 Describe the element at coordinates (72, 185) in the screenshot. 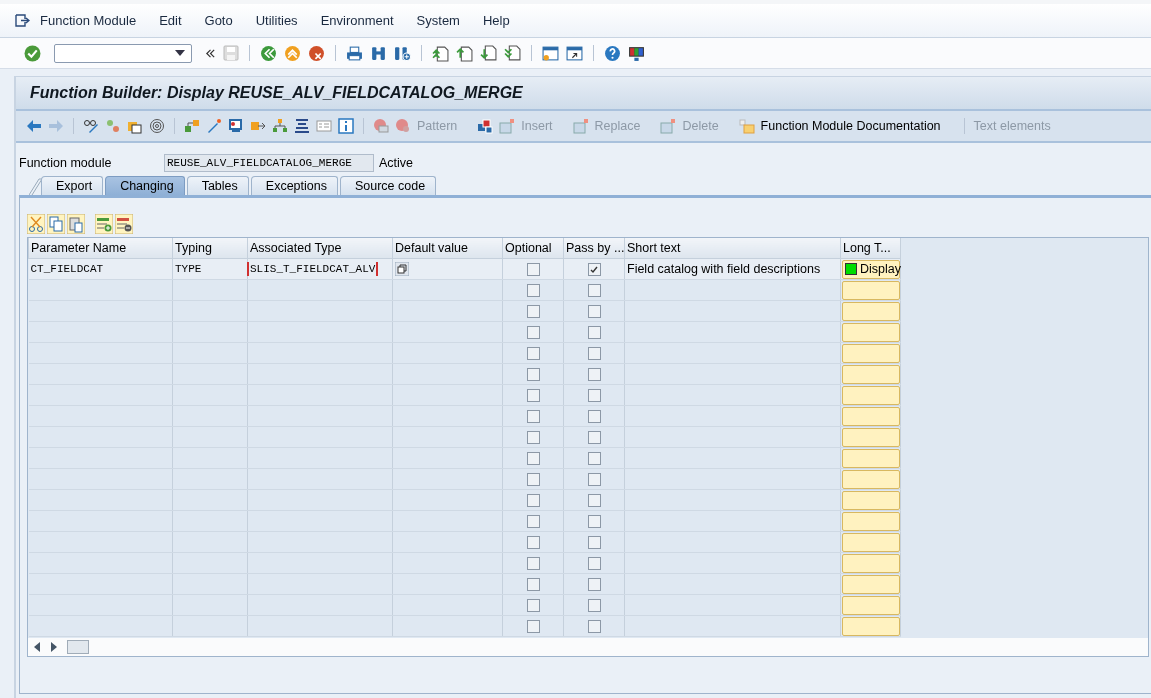

I see `tab: Export` at that location.